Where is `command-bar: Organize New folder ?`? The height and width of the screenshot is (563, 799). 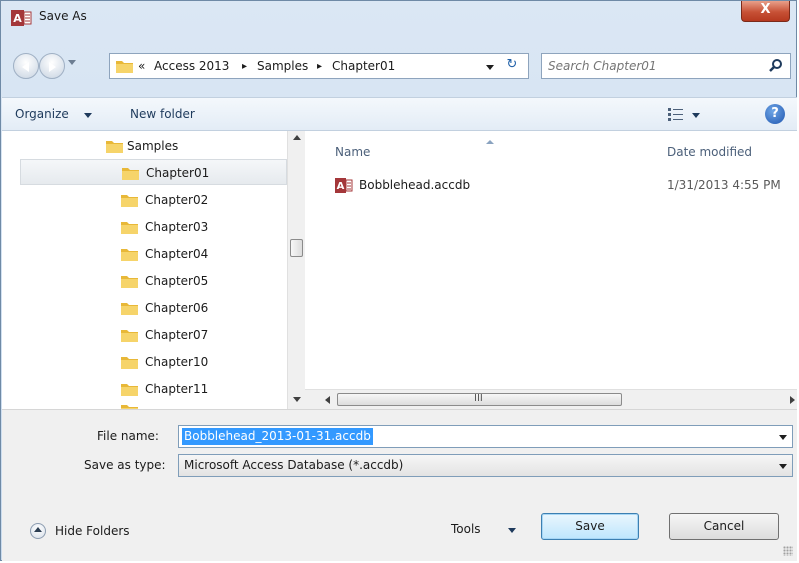
command-bar: Organize New folder ? is located at coordinates (399, 114).